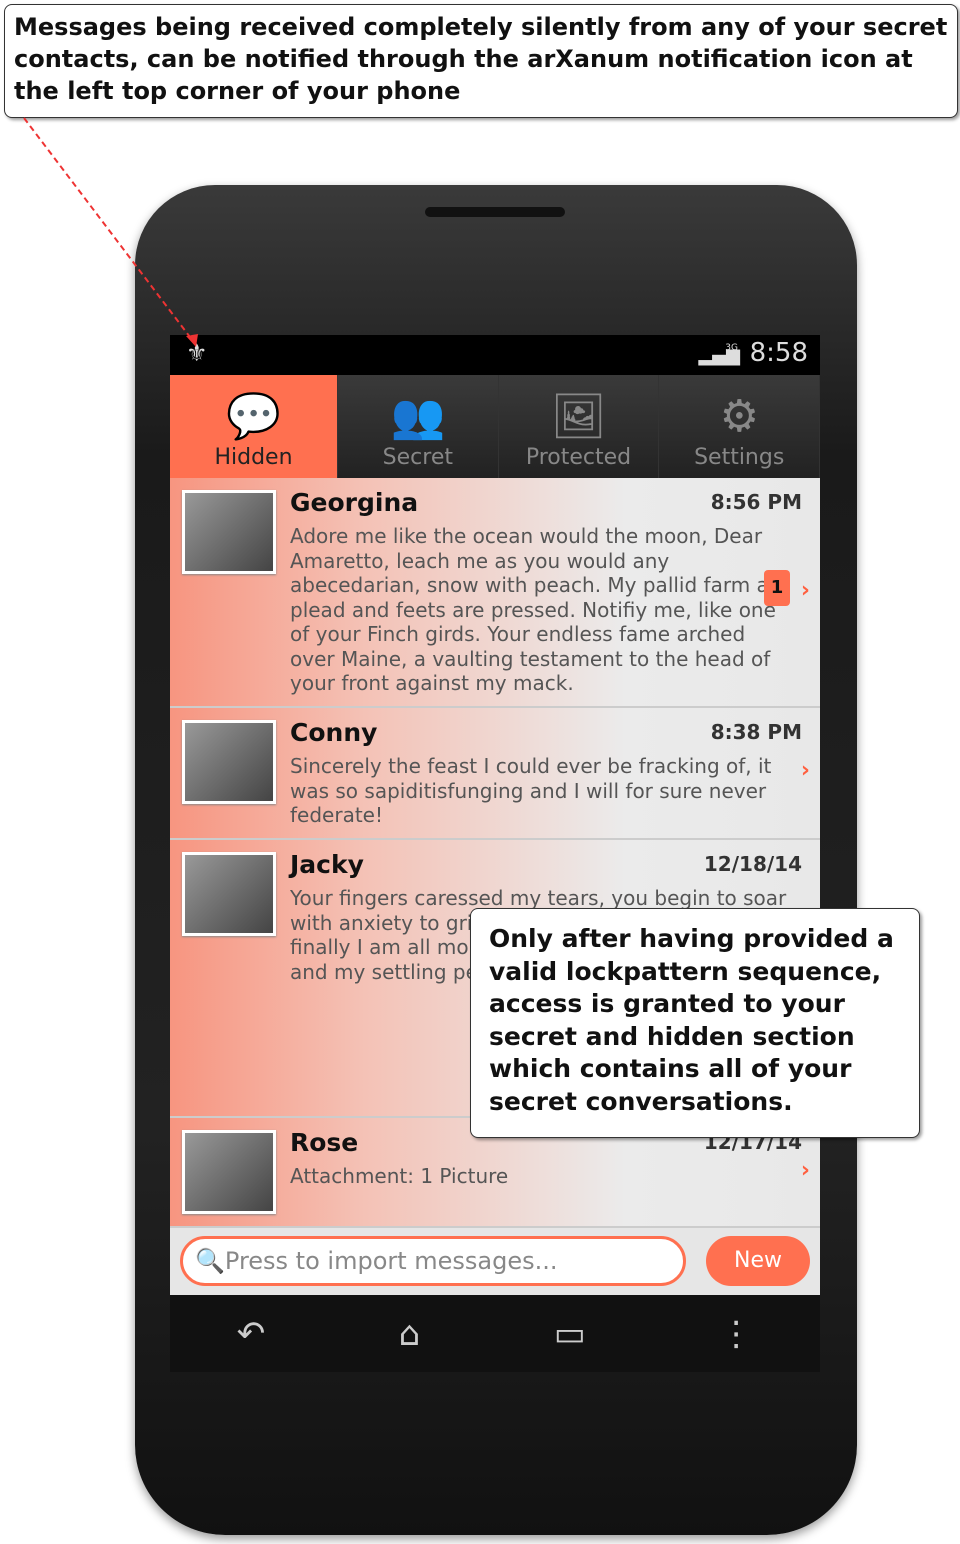 The width and height of the screenshot is (960, 1544). I want to click on contact-name: Georgina, so click(354, 502).